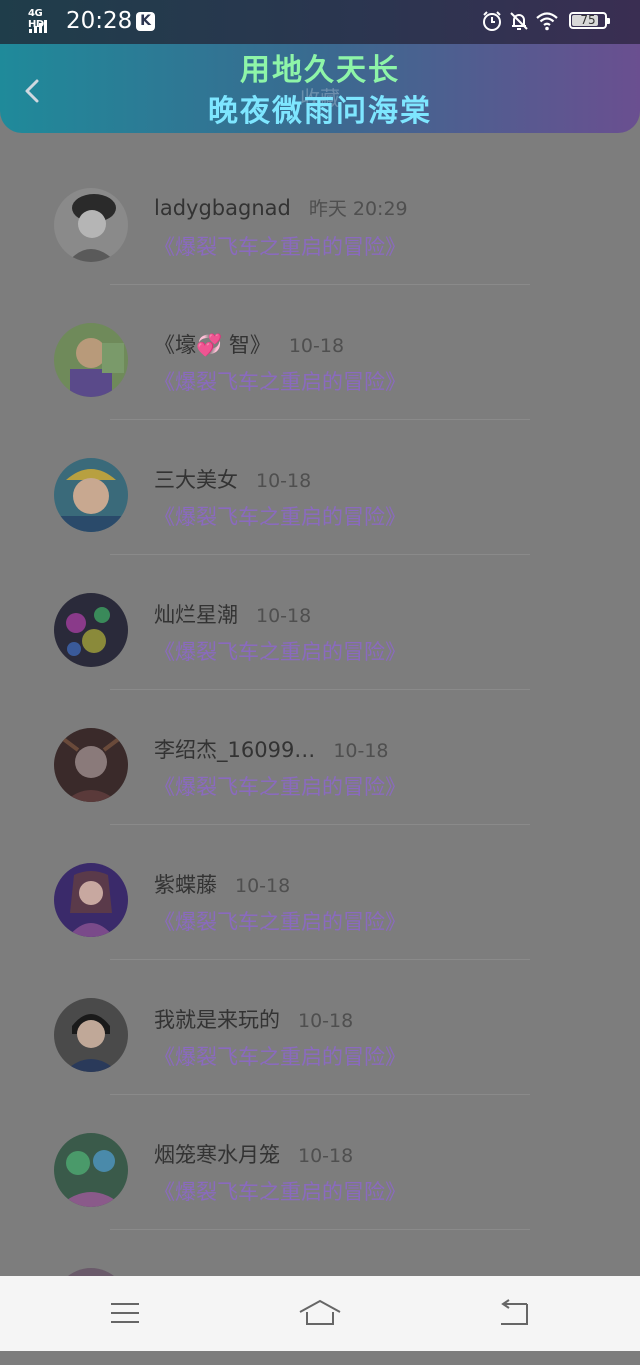 The width and height of the screenshot is (640, 1365). Describe the element at coordinates (320, 622) in the screenshot. I see `list-item: 灿烂星潮 10-18 《爆裂飞车之重启的冒险》` at that location.